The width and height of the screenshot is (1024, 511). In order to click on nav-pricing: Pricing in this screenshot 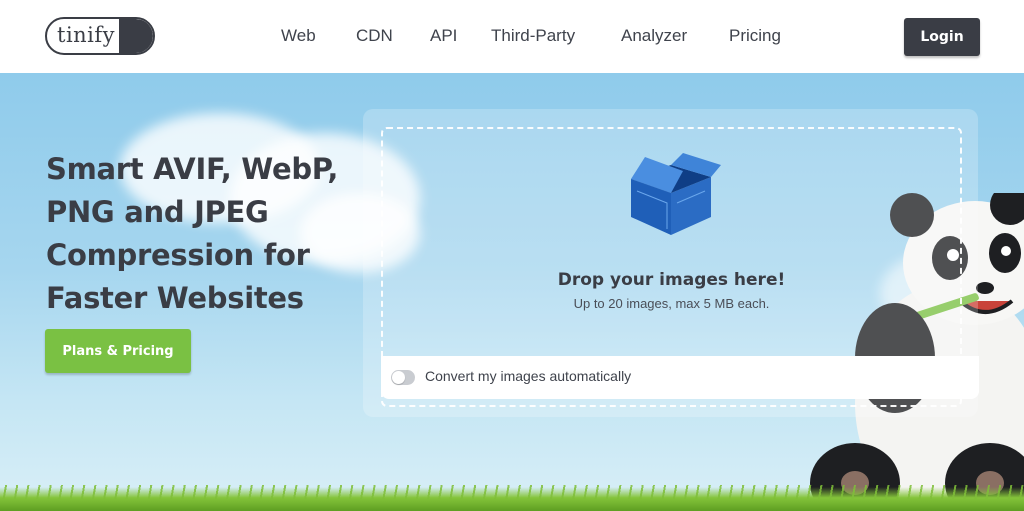, I will do `click(755, 36)`.